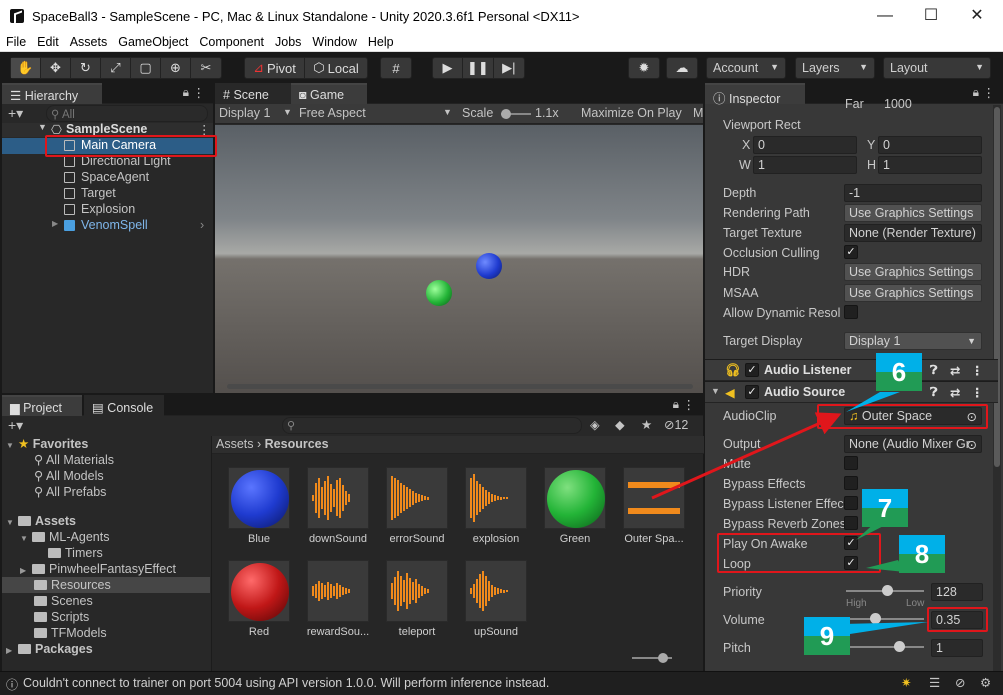 This screenshot has width=1003, height=695. Describe the element at coordinates (985, 682) in the screenshot. I see `debug-mode-icon: ⚙` at that location.